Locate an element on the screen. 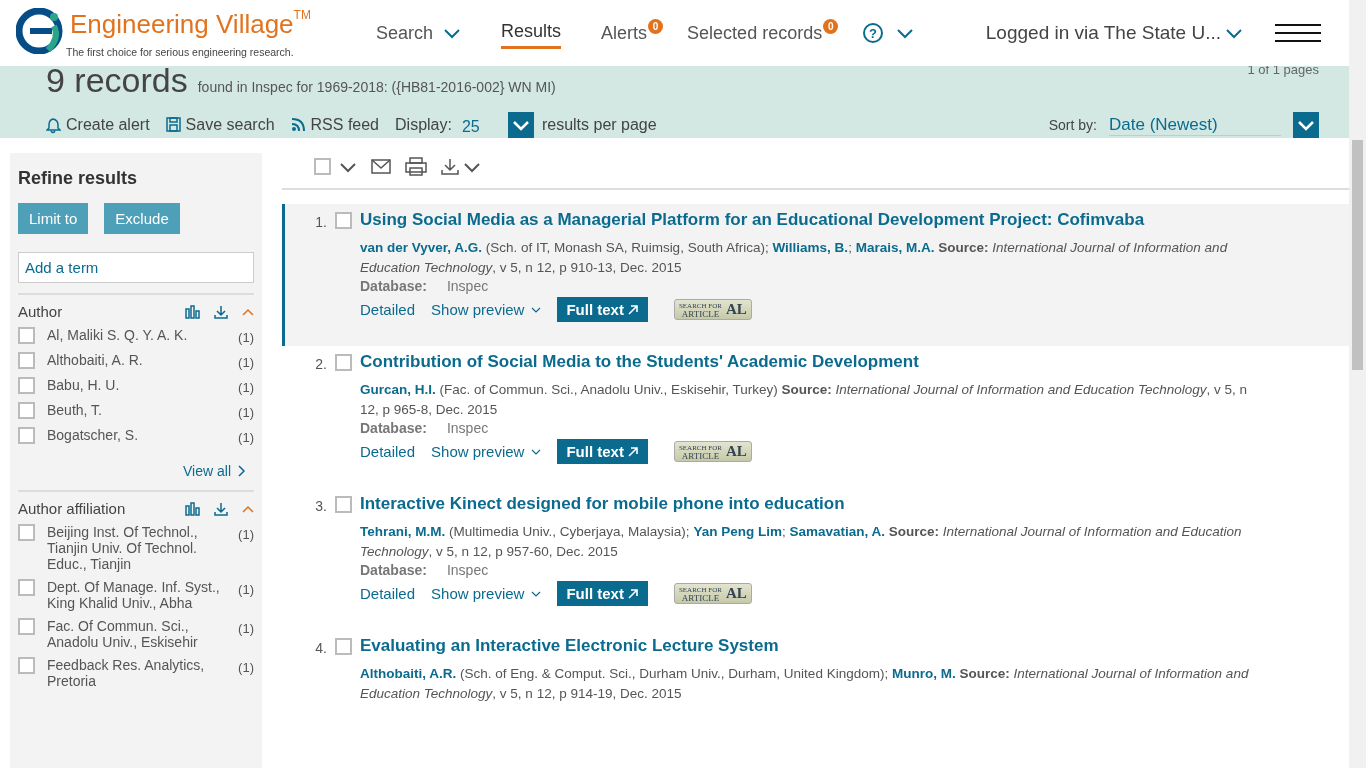 The width and height of the screenshot is (1366, 768). action-link: RSS feed is located at coordinates (334, 125).